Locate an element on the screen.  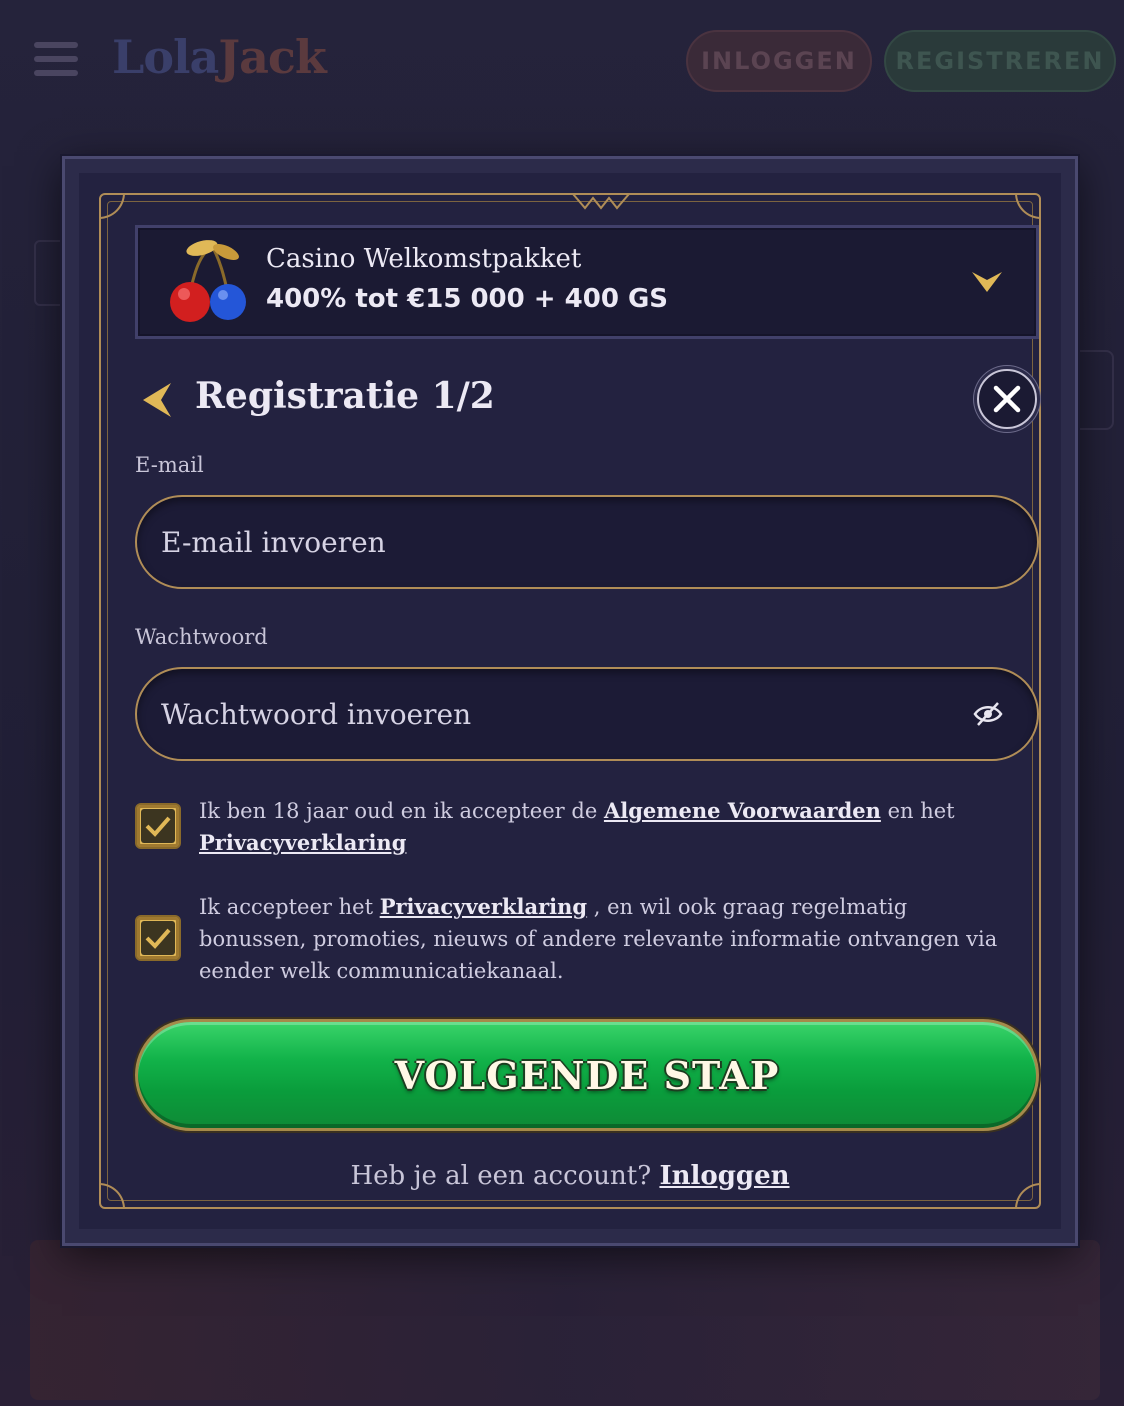
login-prompt: Heb je al een account? Inloggen is located at coordinates (570, 1176).